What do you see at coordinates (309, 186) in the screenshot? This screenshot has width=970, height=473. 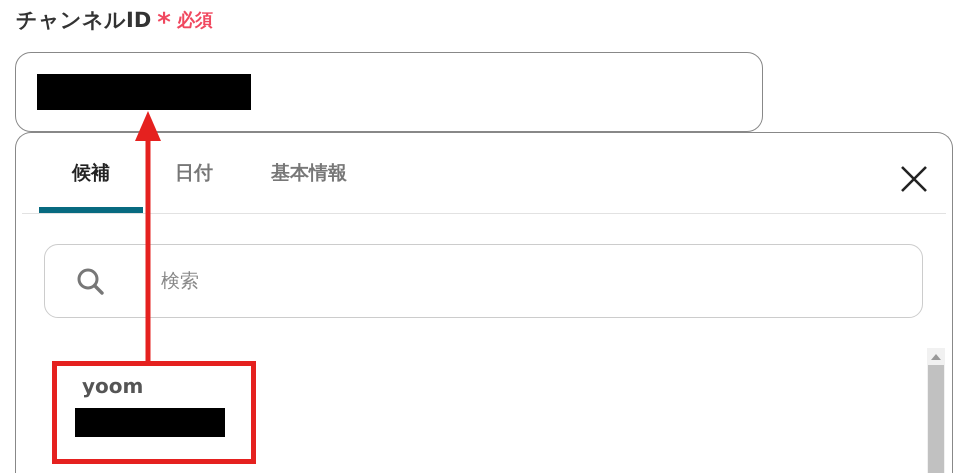 I see `tab: 基本情報` at bounding box center [309, 186].